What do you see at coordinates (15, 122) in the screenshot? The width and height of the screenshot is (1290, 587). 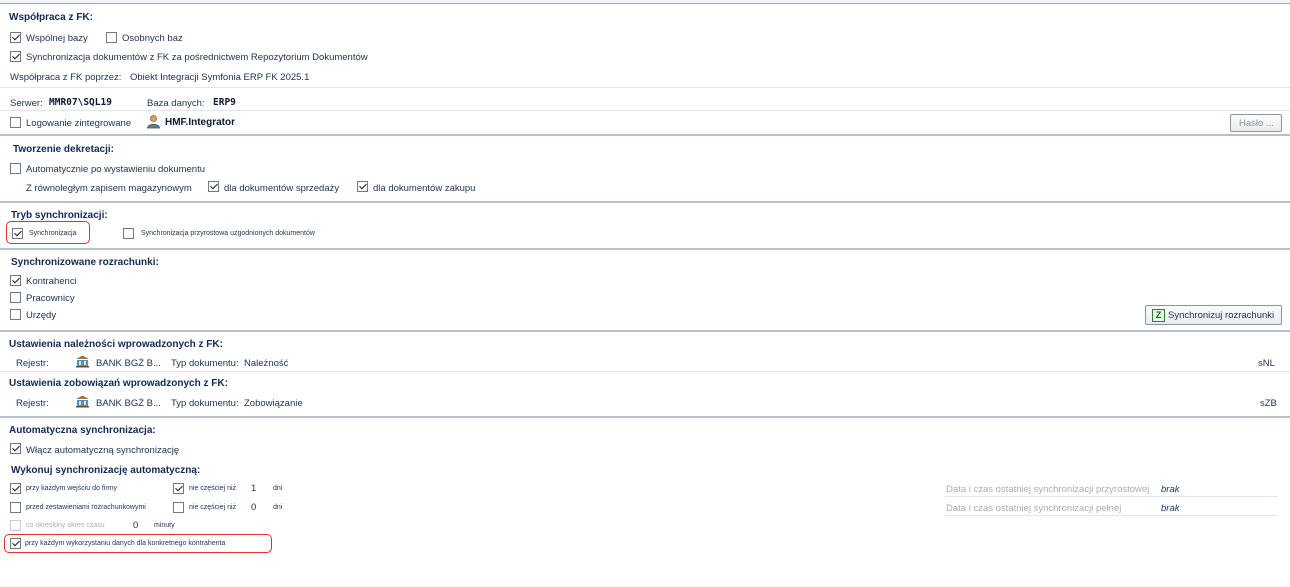 I see `integrated-login-checkbox` at bounding box center [15, 122].